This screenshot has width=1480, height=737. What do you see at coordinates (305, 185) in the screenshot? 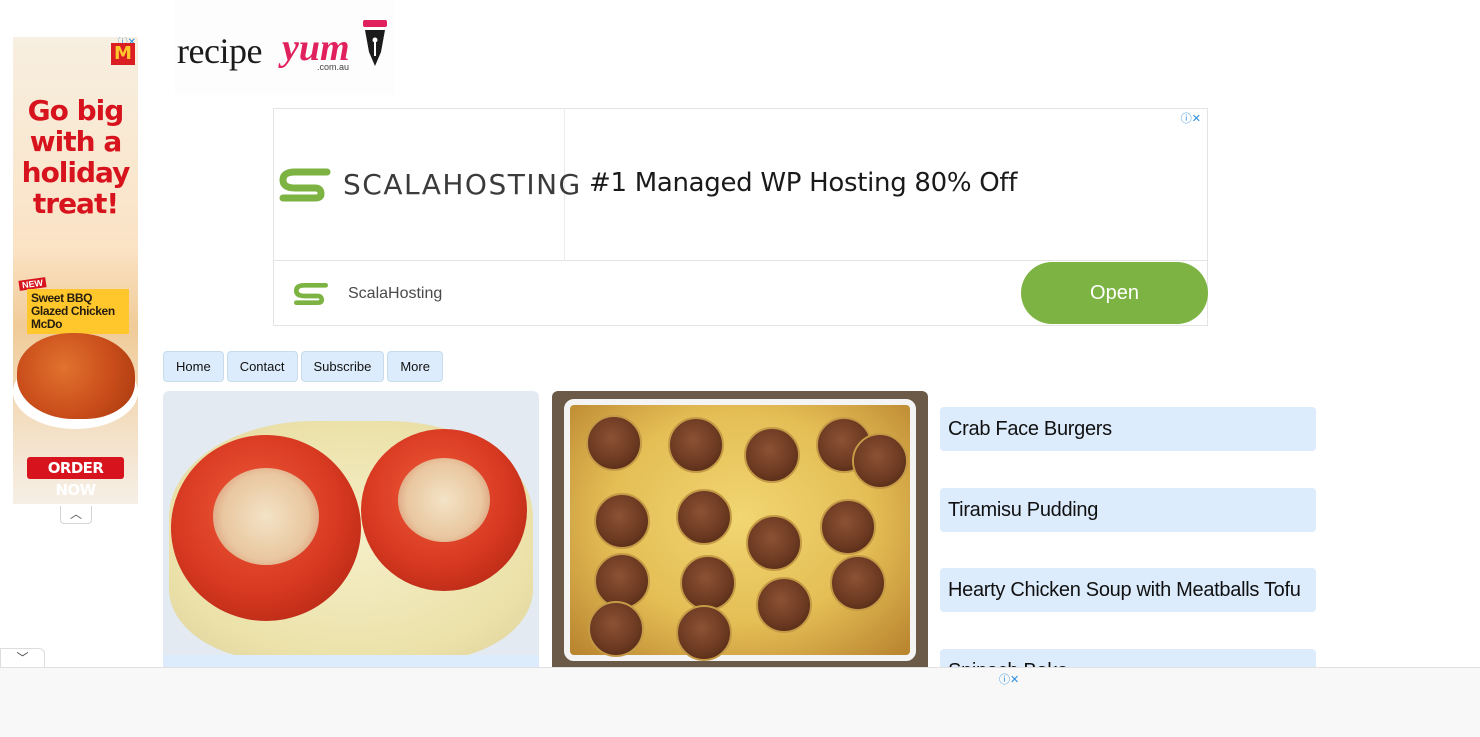
I see `scalahosting-logo-icon` at bounding box center [305, 185].